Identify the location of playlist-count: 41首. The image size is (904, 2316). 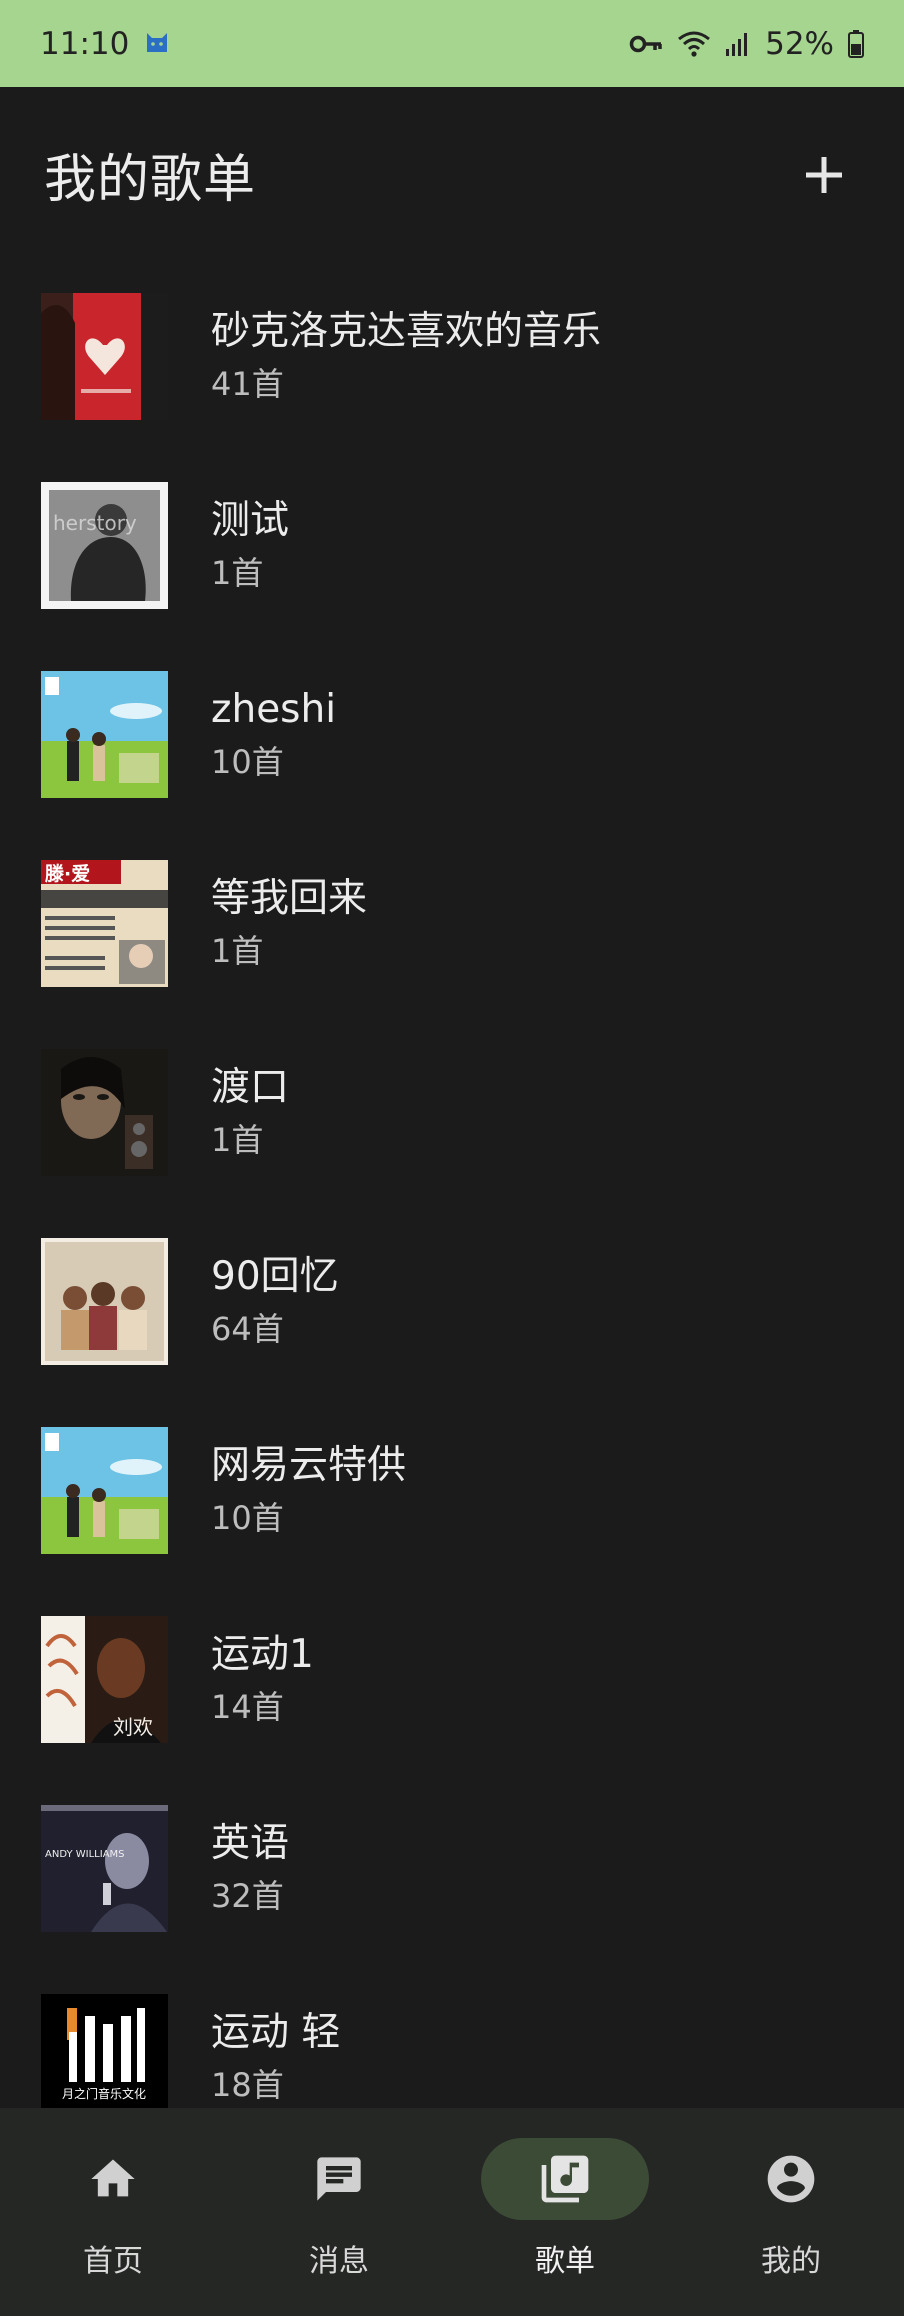
(247, 383).